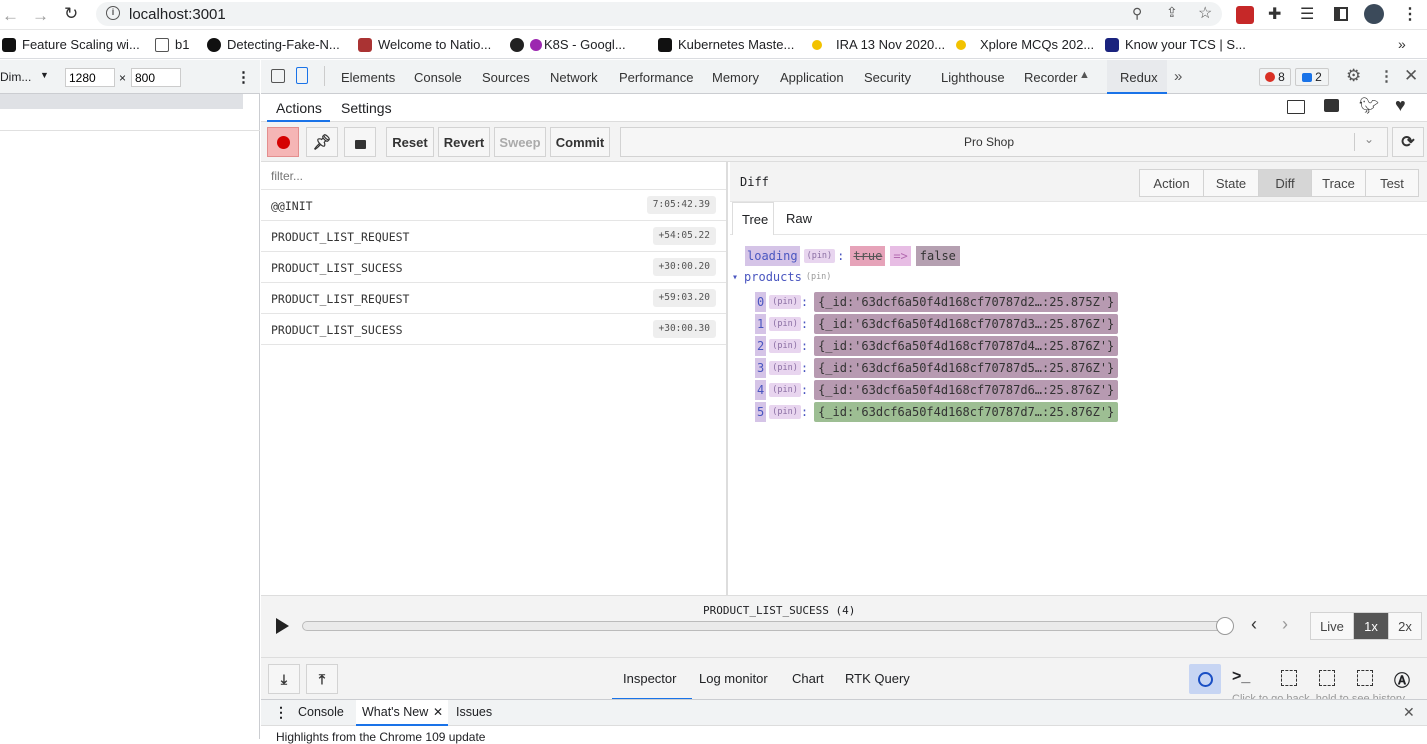 The width and height of the screenshot is (1427, 744). I want to click on device-toggle-icon, so click(302, 75).